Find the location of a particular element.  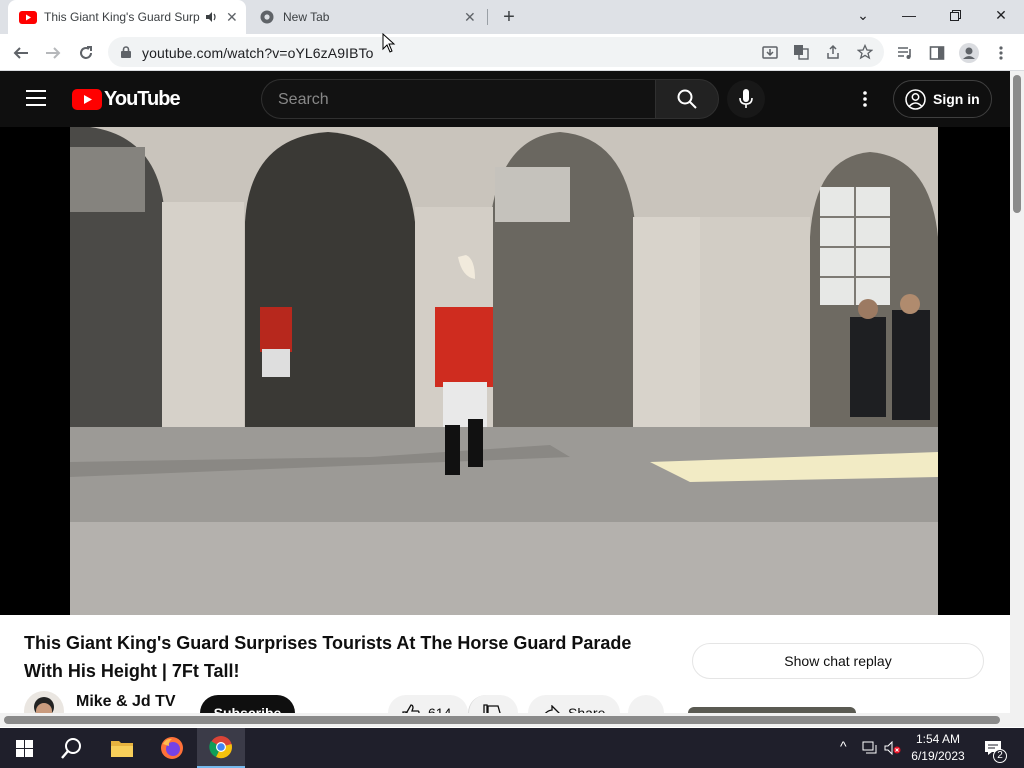

sign-in-label: Sign in is located at coordinates (956, 99).